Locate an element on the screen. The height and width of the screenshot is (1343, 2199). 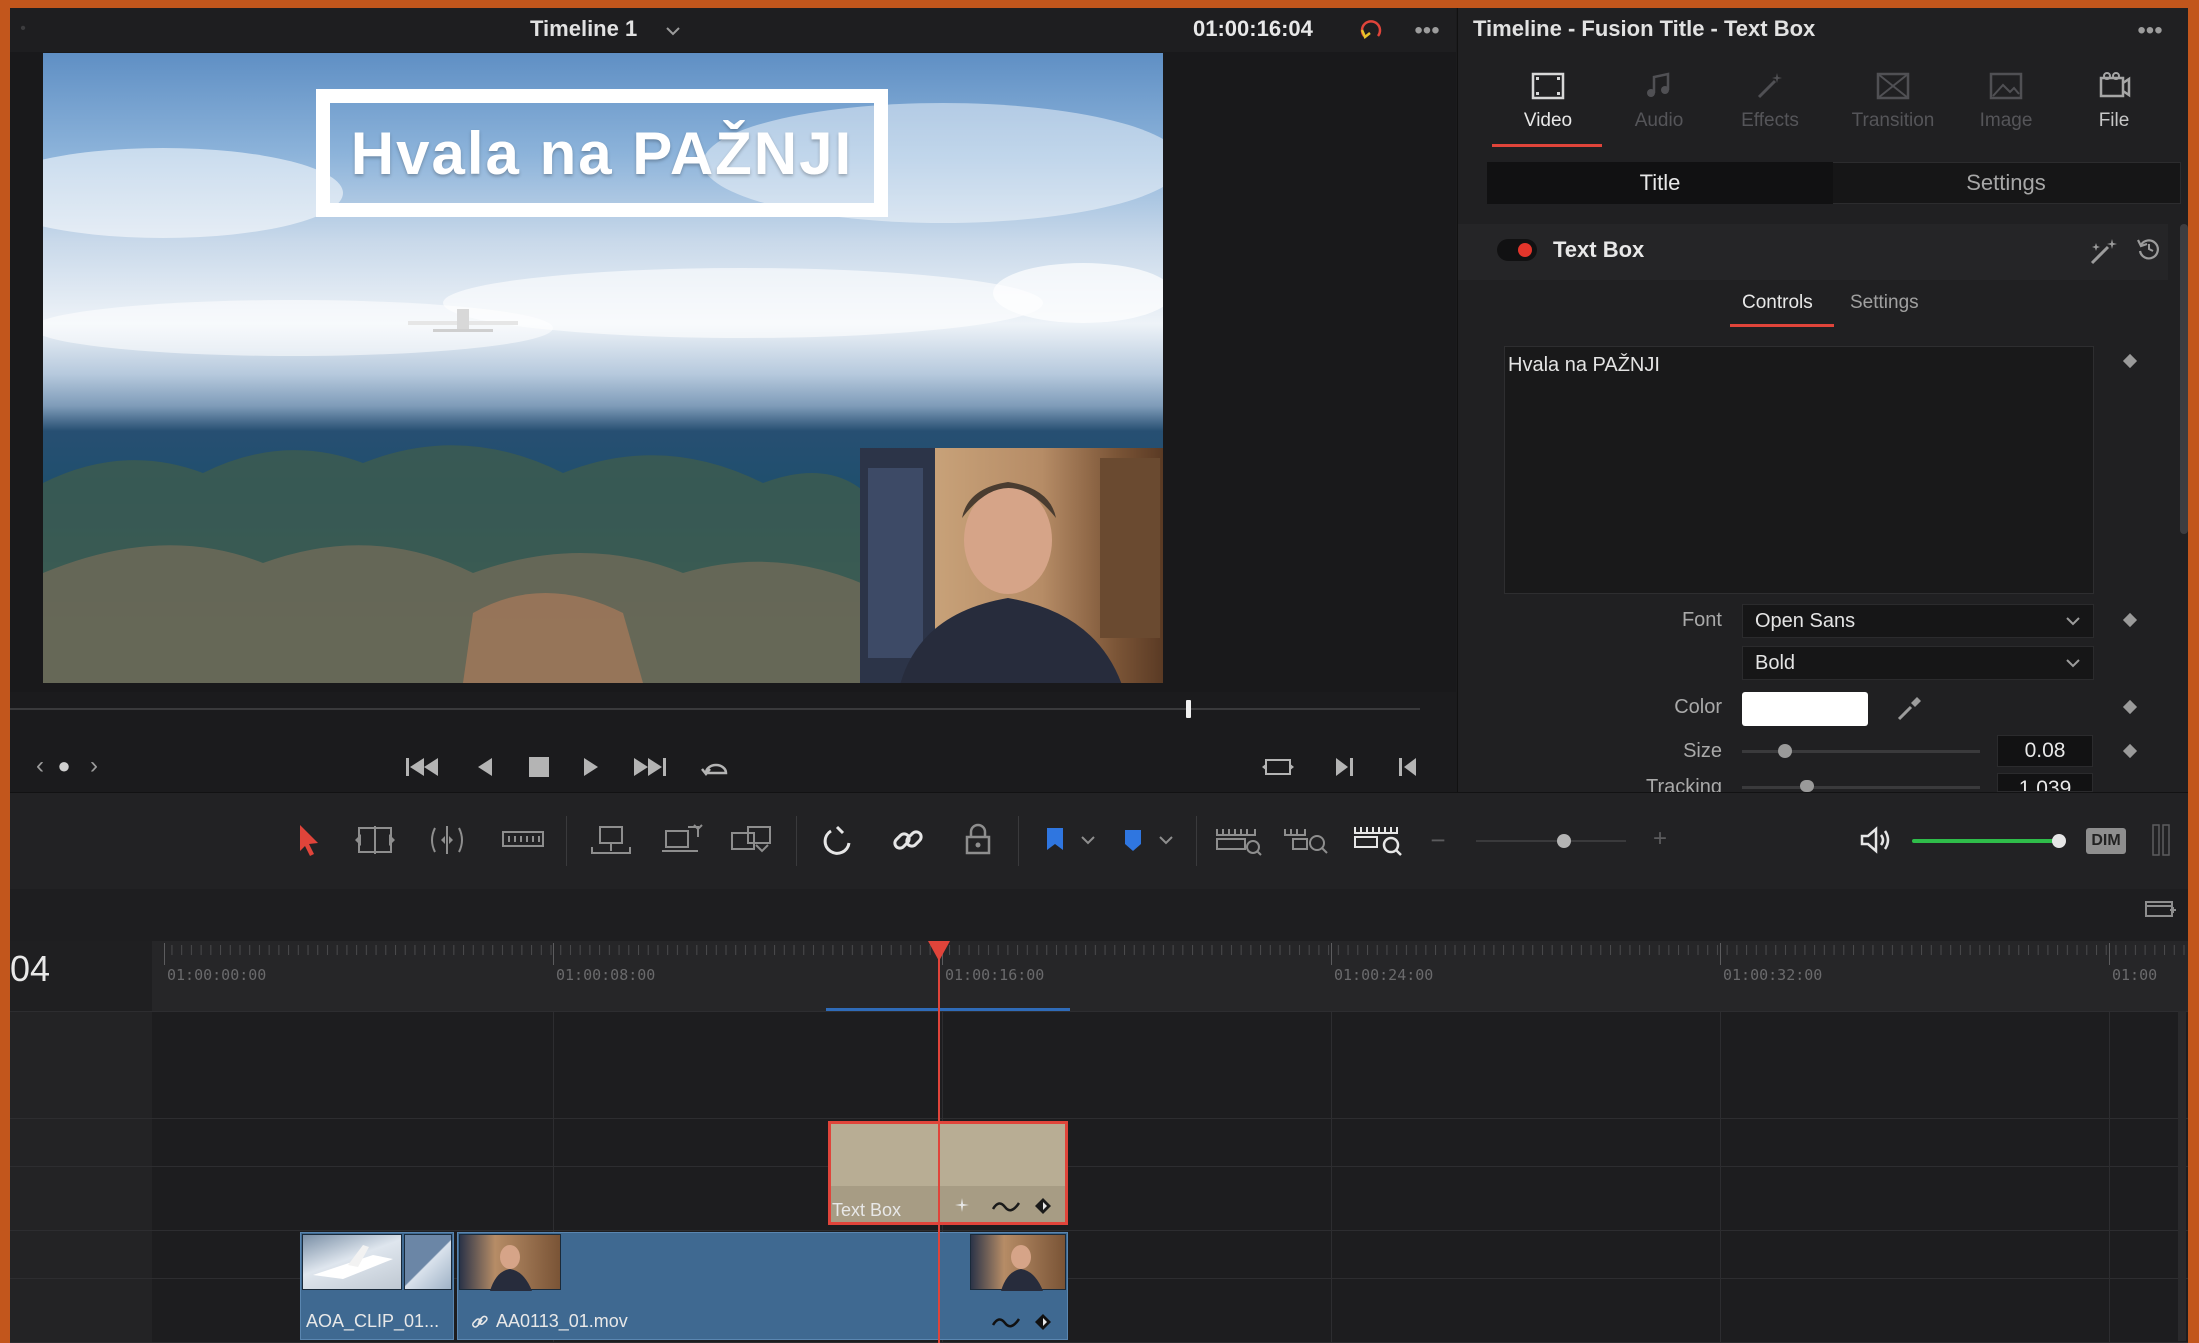
font-style-dropdown: Bold is located at coordinates (1918, 663).